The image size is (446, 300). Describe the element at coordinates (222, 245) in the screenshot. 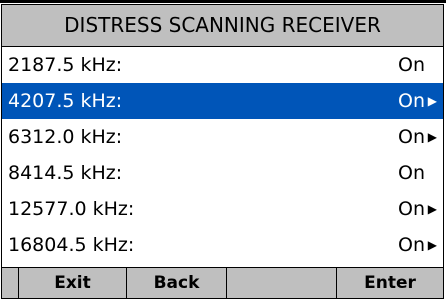

I see `channel-row-5: 16804.5 kHz: On ▶` at that location.